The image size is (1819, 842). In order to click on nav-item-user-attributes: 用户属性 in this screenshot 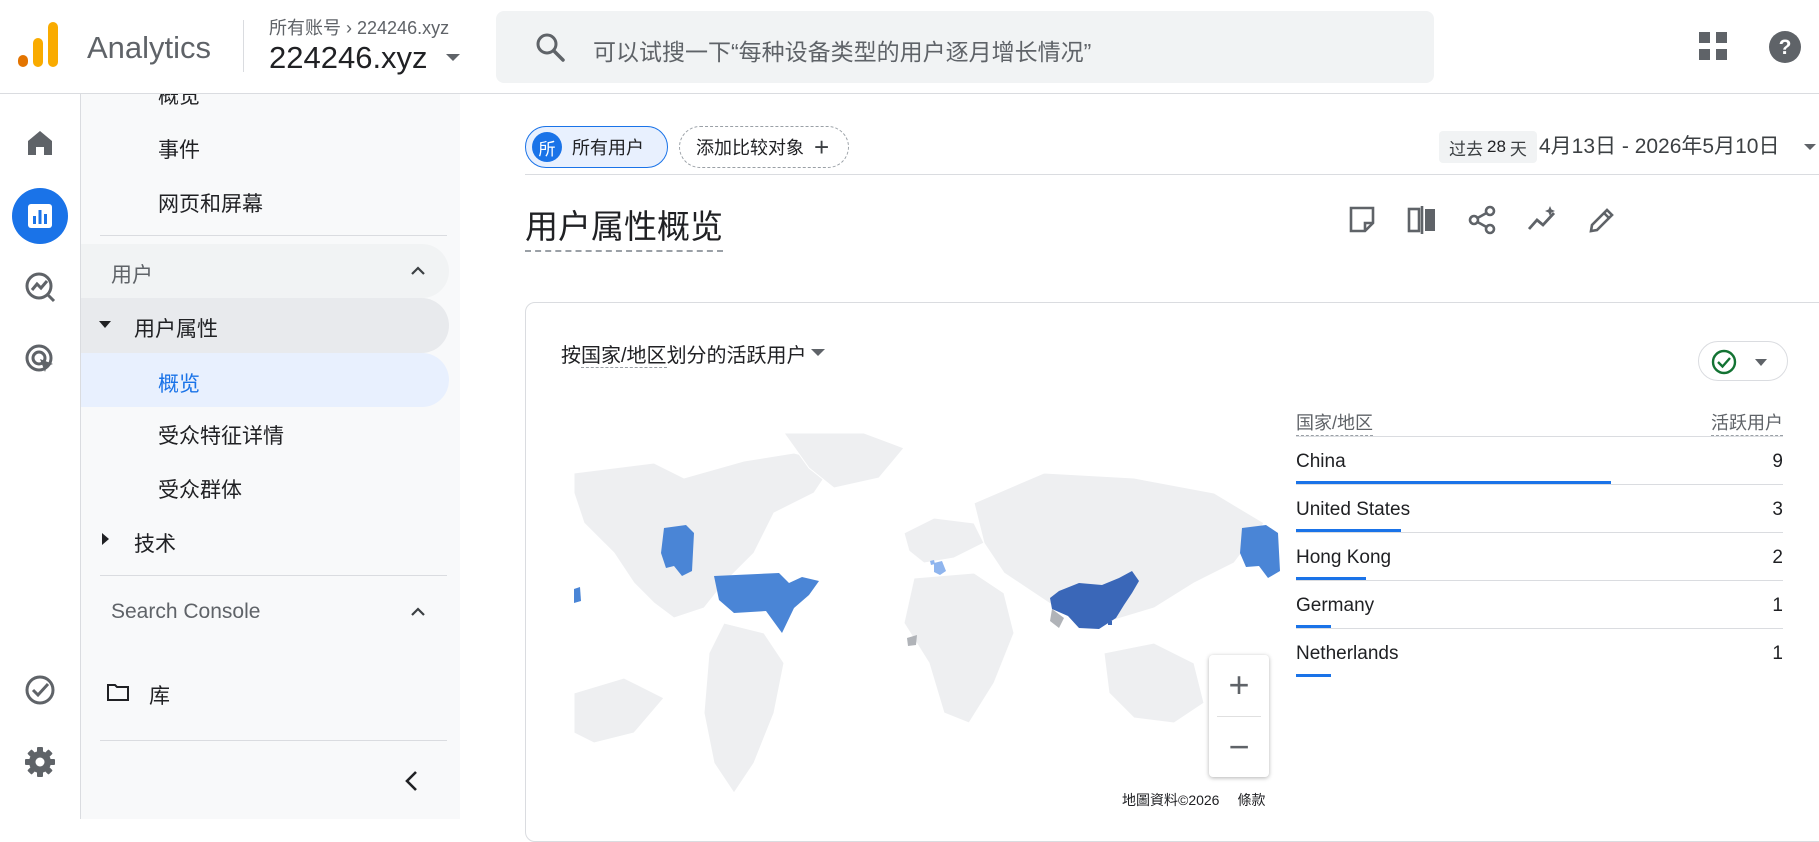, I will do `click(265, 325)`.